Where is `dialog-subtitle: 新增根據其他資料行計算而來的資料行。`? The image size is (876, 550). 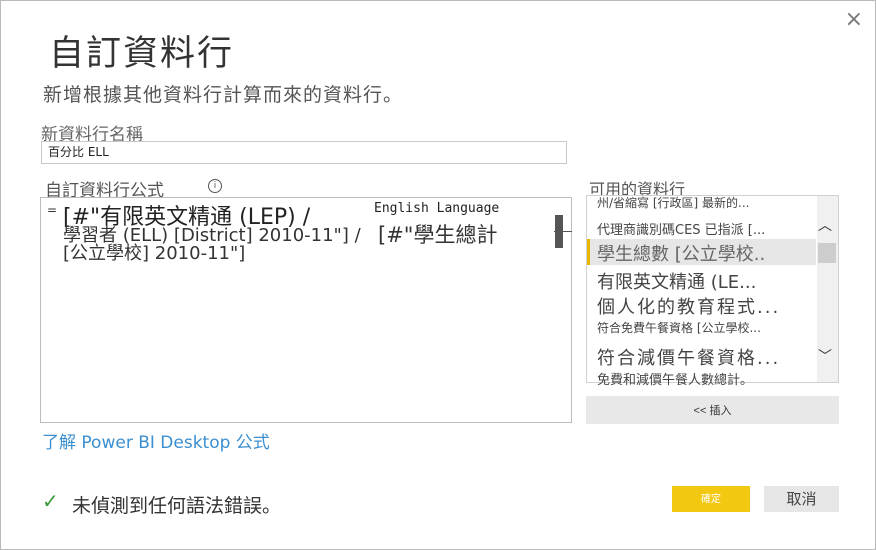
dialog-subtitle: 新增根據其他資料行計算而來的資料行。 is located at coordinates (223, 95).